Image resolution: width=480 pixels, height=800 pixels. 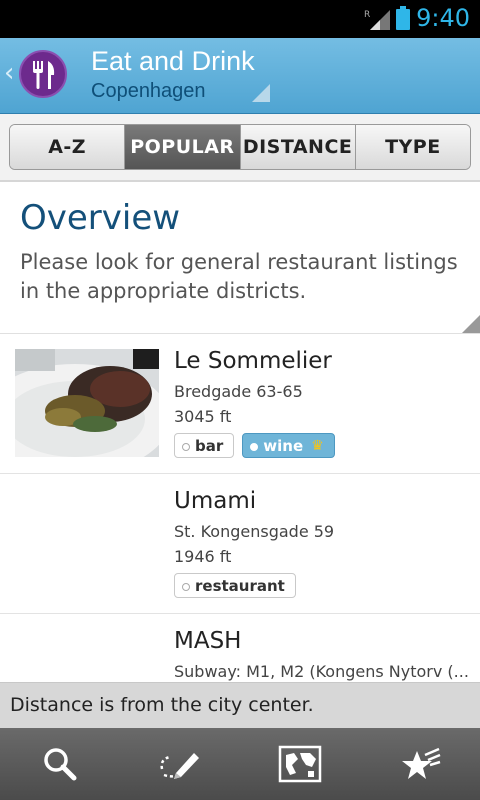 I want to click on edit-notes-icon, so click(x=179, y=766).